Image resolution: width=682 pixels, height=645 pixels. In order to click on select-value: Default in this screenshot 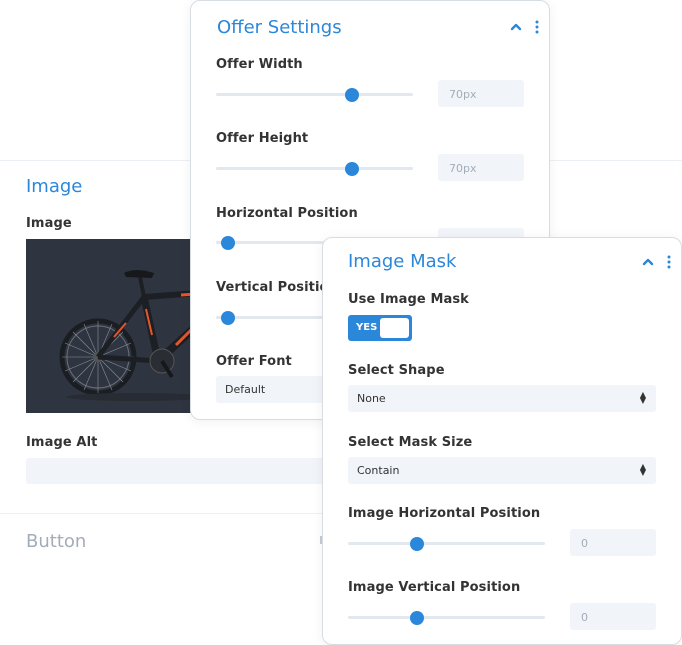, I will do `click(245, 389)`.